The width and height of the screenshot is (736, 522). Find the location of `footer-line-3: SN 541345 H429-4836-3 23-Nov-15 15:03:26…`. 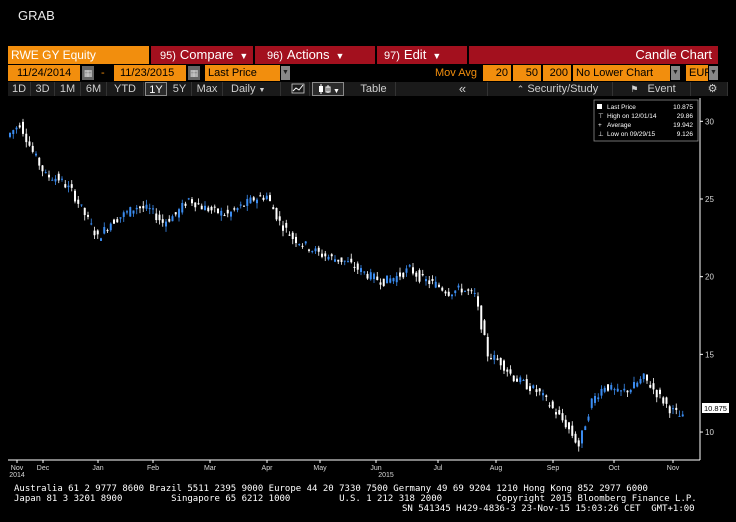

footer-line-3: SN 541345 H429-4836-3 23-Nov-15 15:03:26… is located at coordinates (548, 509).